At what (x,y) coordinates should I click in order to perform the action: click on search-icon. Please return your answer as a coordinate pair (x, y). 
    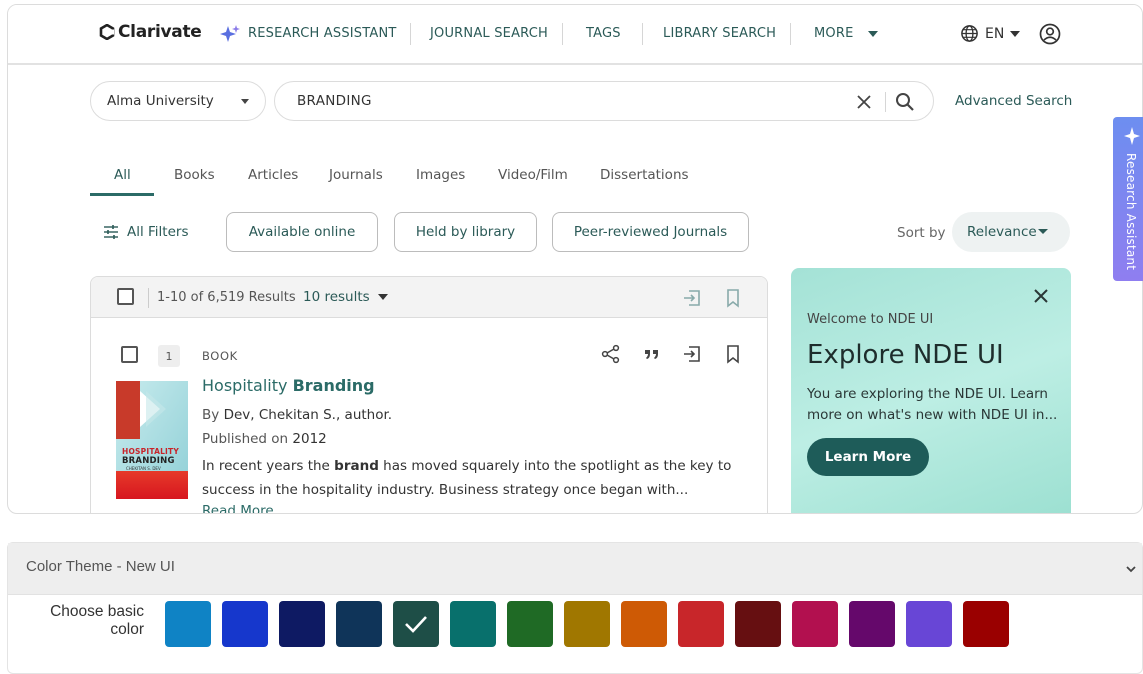
    Looking at the image, I should click on (905, 102).